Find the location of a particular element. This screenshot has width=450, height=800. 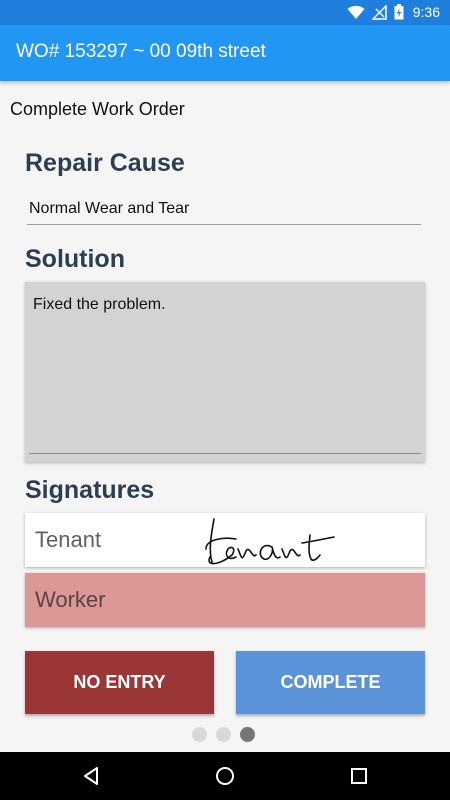

worker-signature-pad: Worker is located at coordinates (225, 600).